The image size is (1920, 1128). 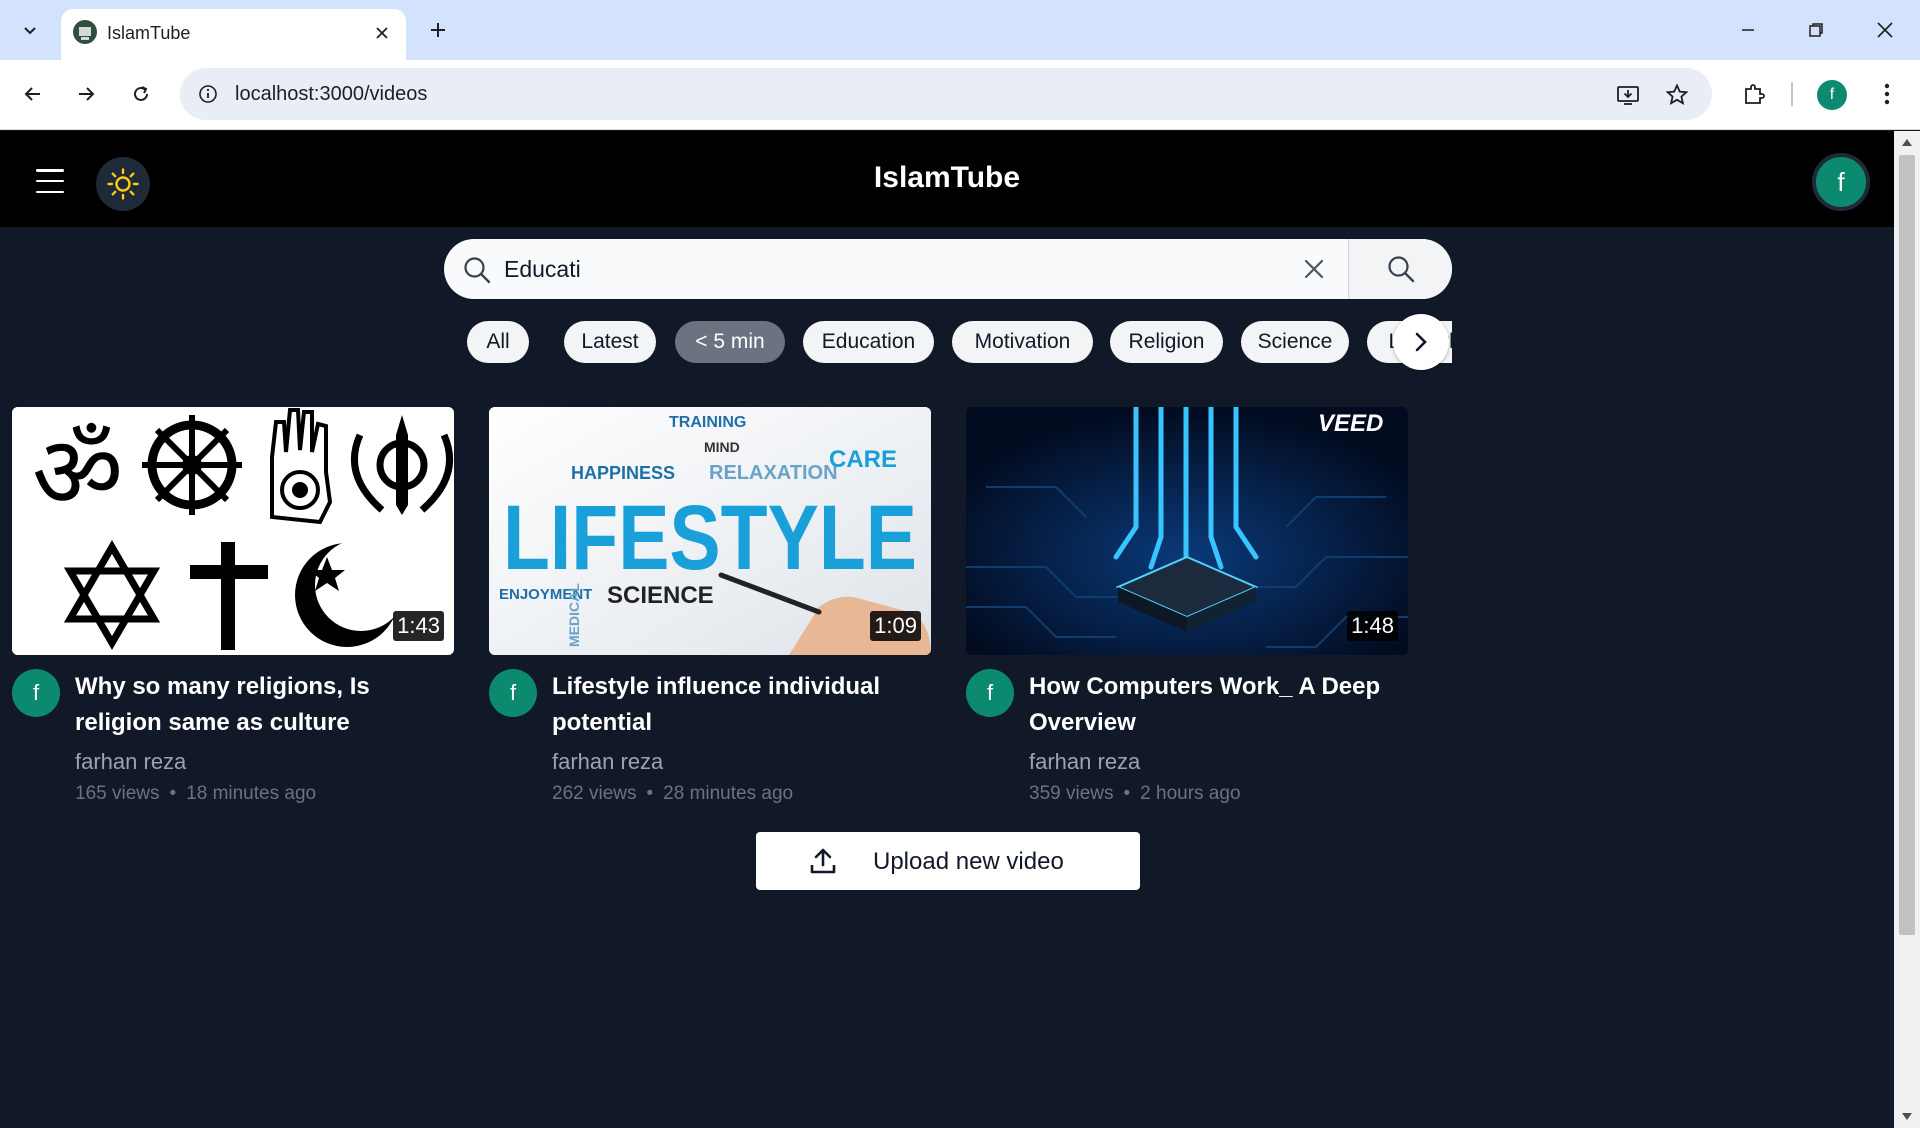 I want to click on video-thumbnail: VEED 1:48, so click(x=1187, y=531).